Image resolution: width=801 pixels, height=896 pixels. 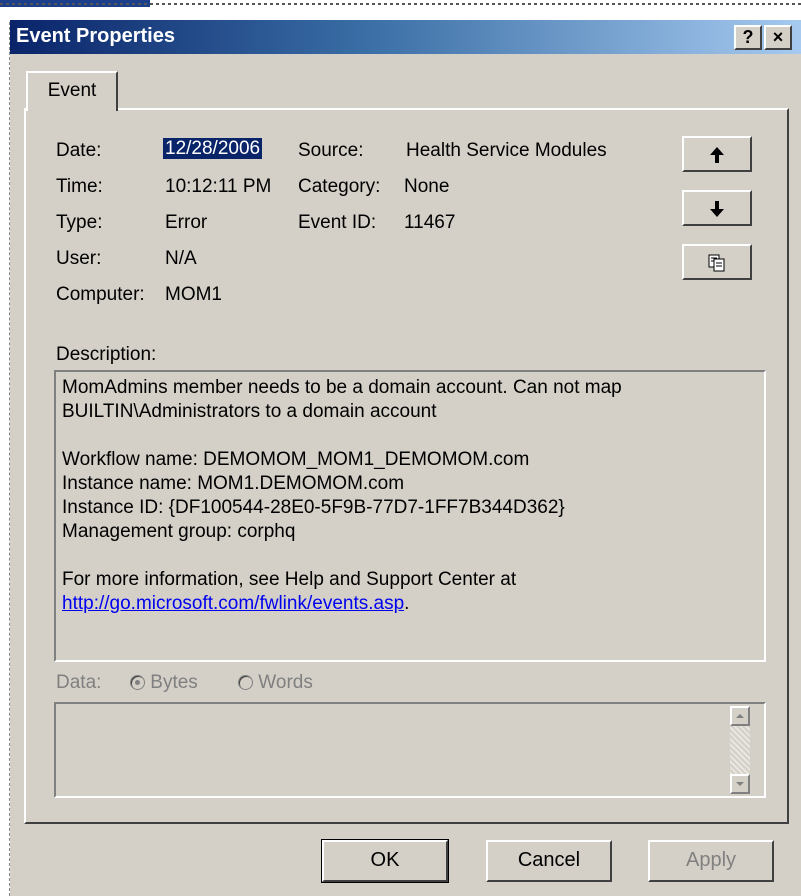 I want to click on arrow-down-icon, so click(x=717, y=209).